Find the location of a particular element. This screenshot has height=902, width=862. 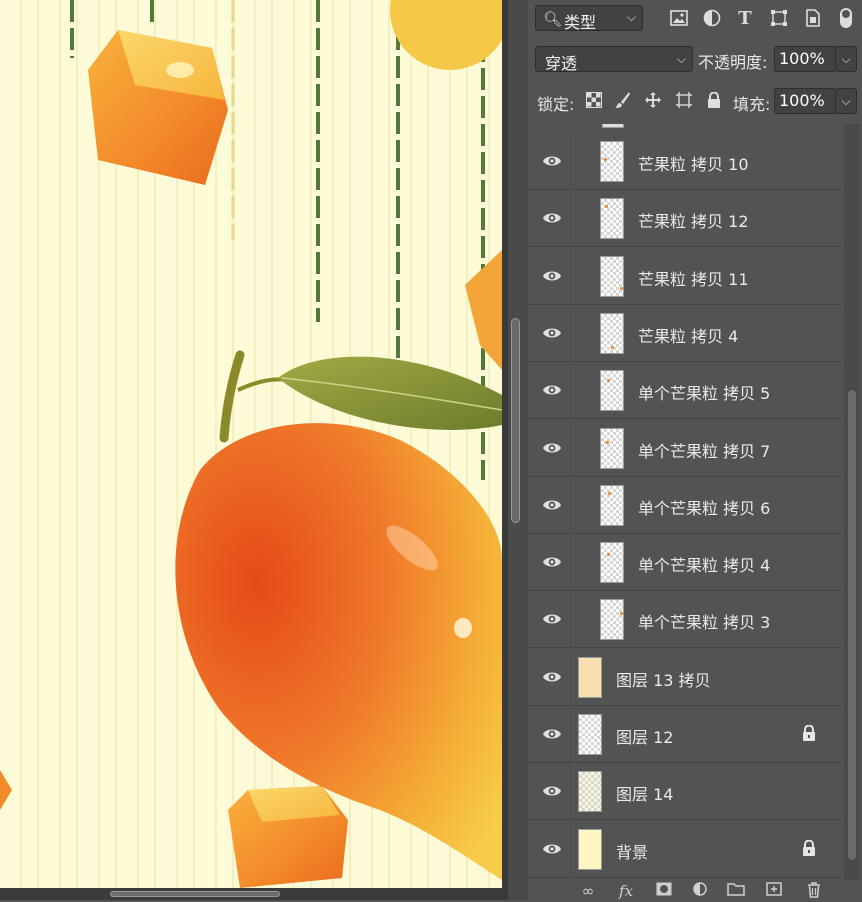

layer-row: 芒果粒 拷贝 10 is located at coordinates (685, 162).